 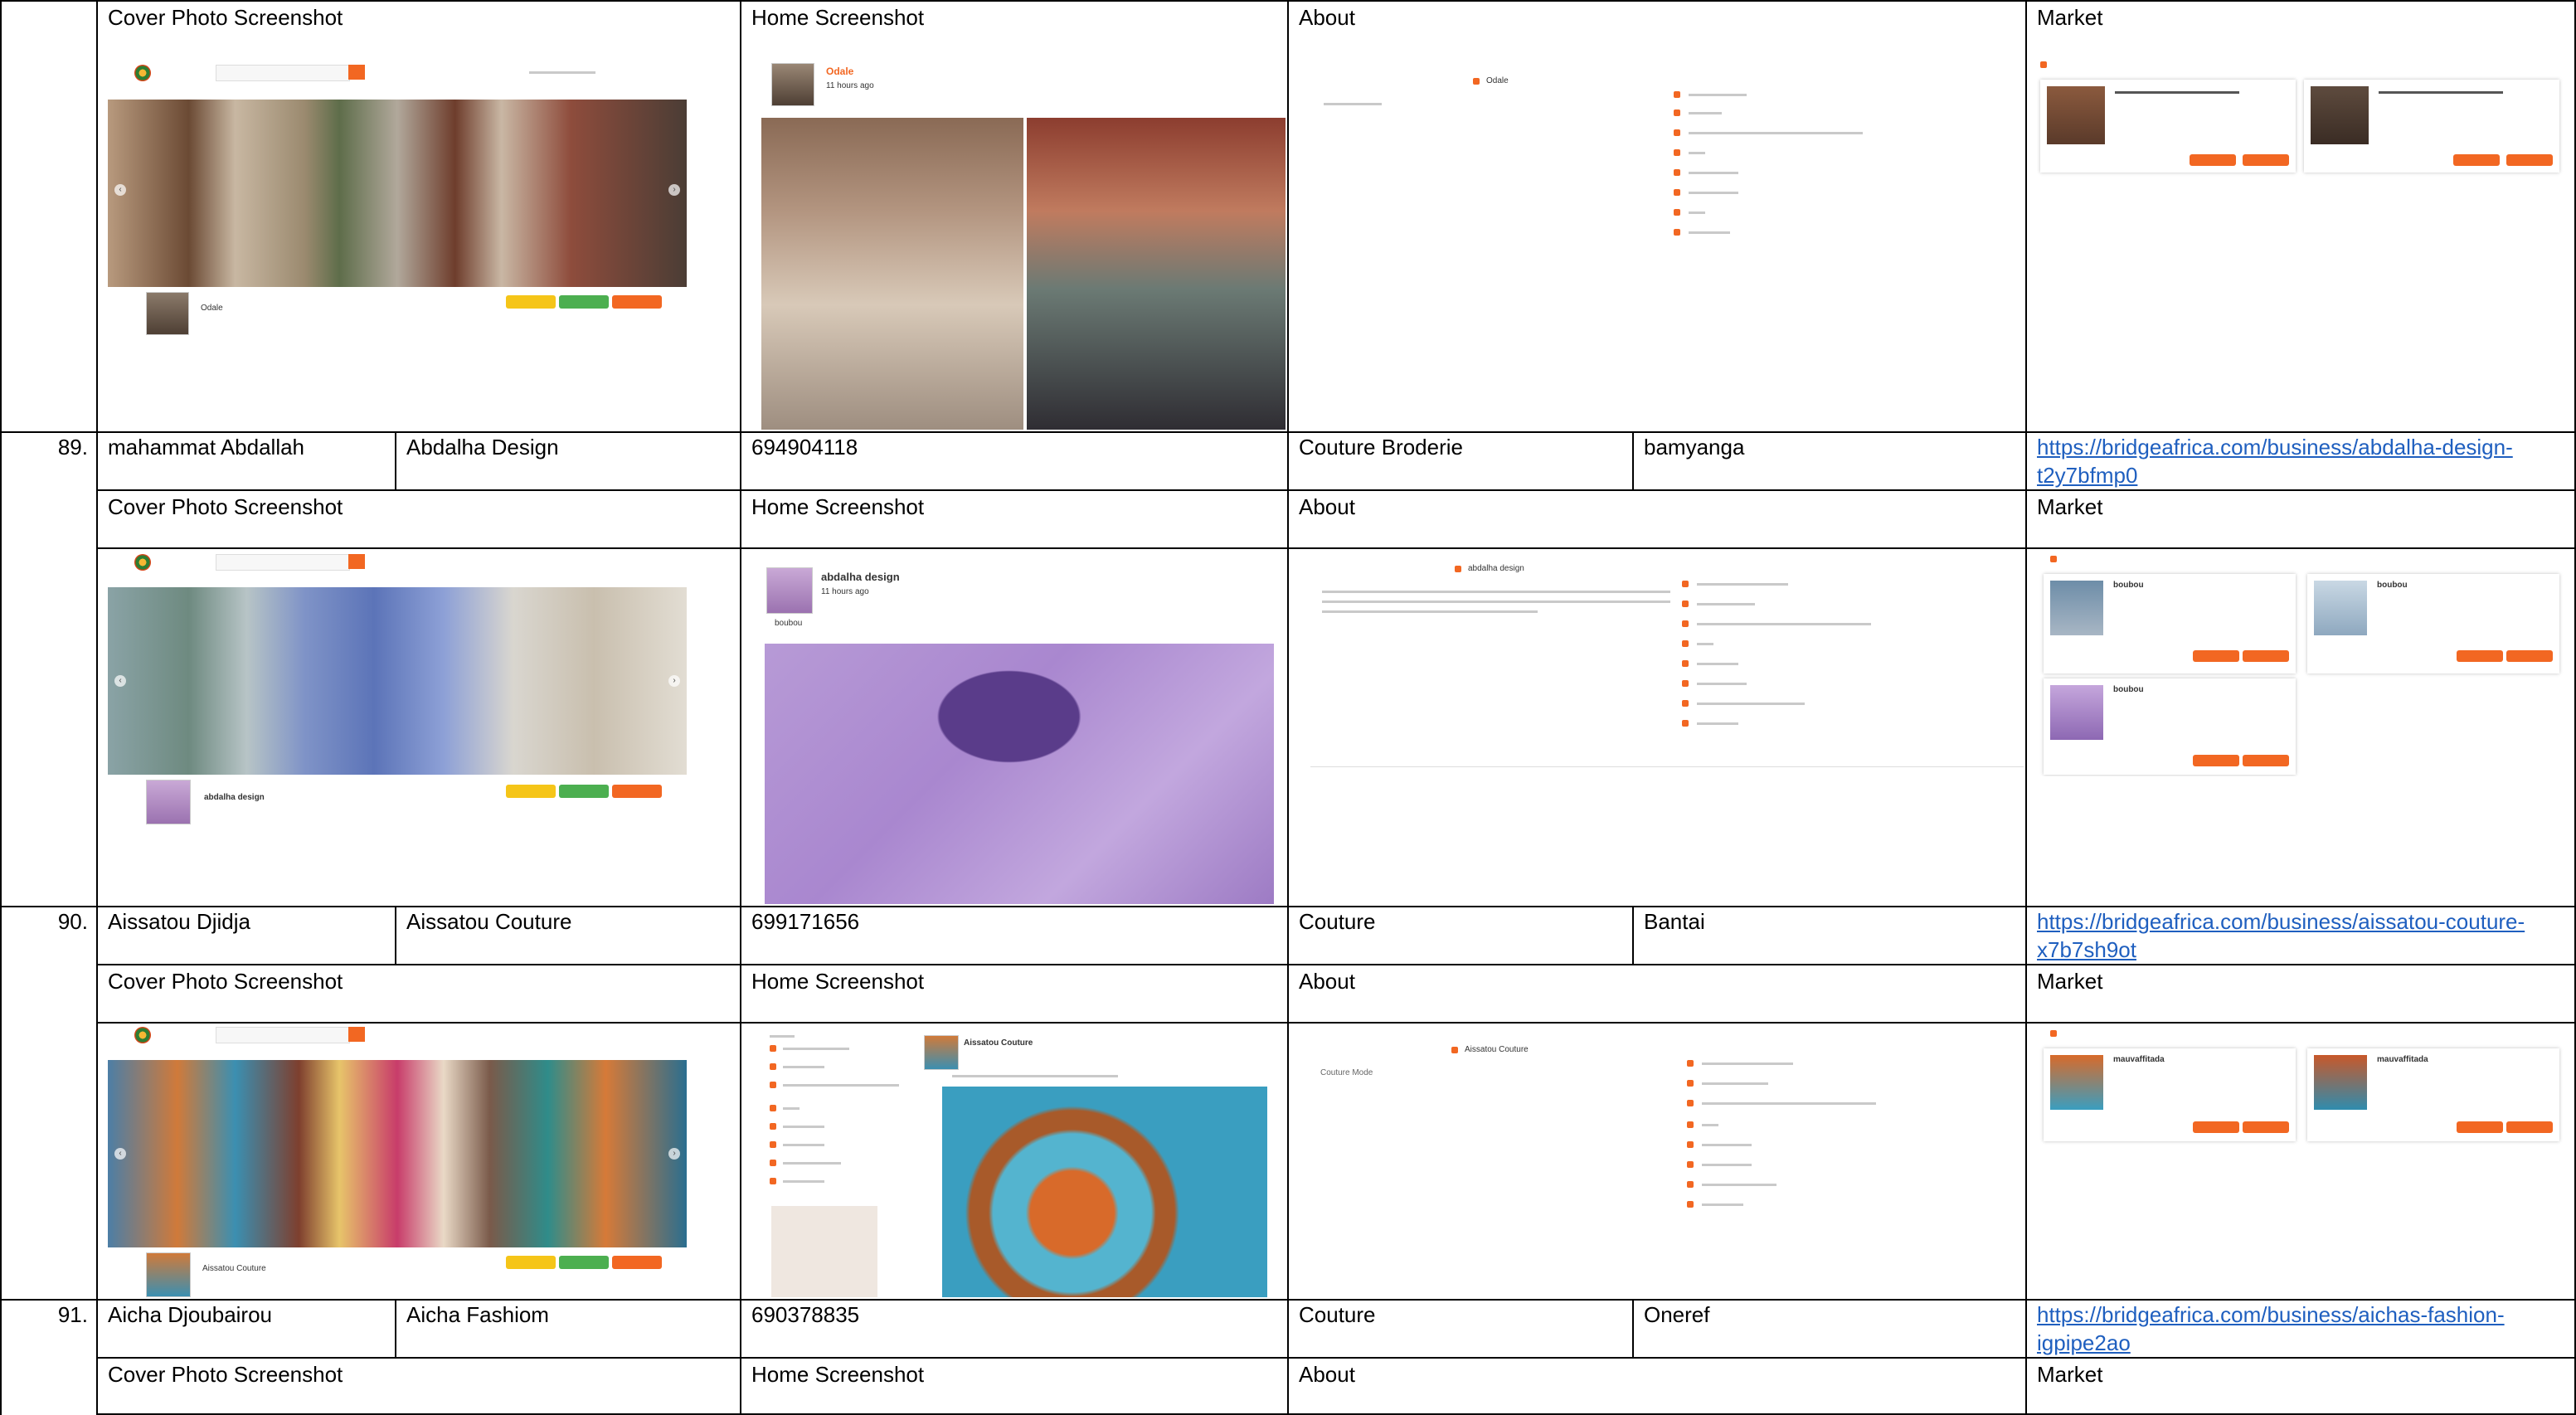 What do you see at coordinates (1338, 922) in the screenshot?
I see `business-category: Couture` at bounding box center [1338, 922].